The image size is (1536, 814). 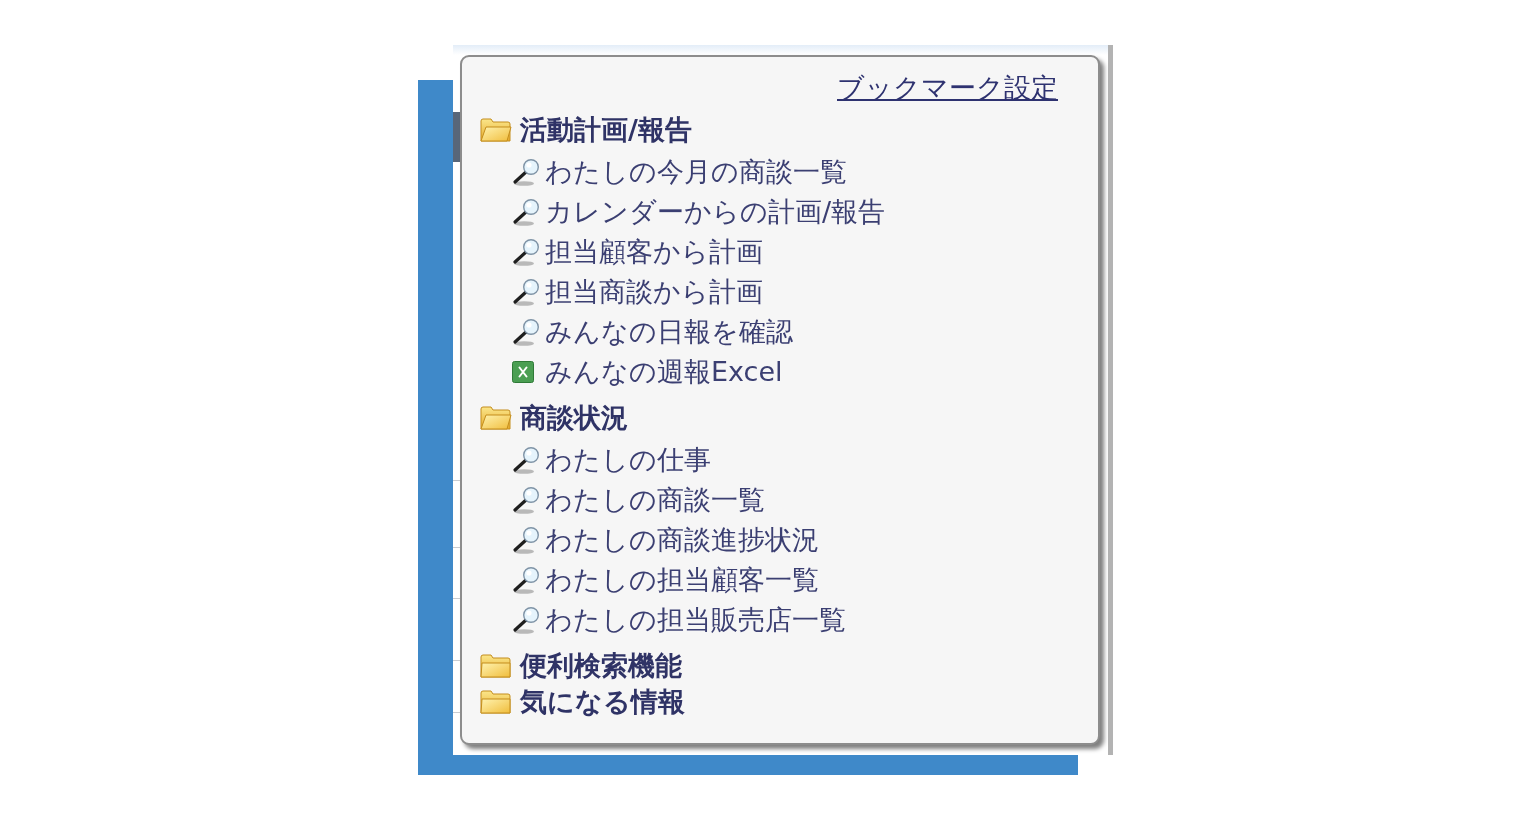 I want to click on folder-item: 商談状況, so click(x=554, y=418).